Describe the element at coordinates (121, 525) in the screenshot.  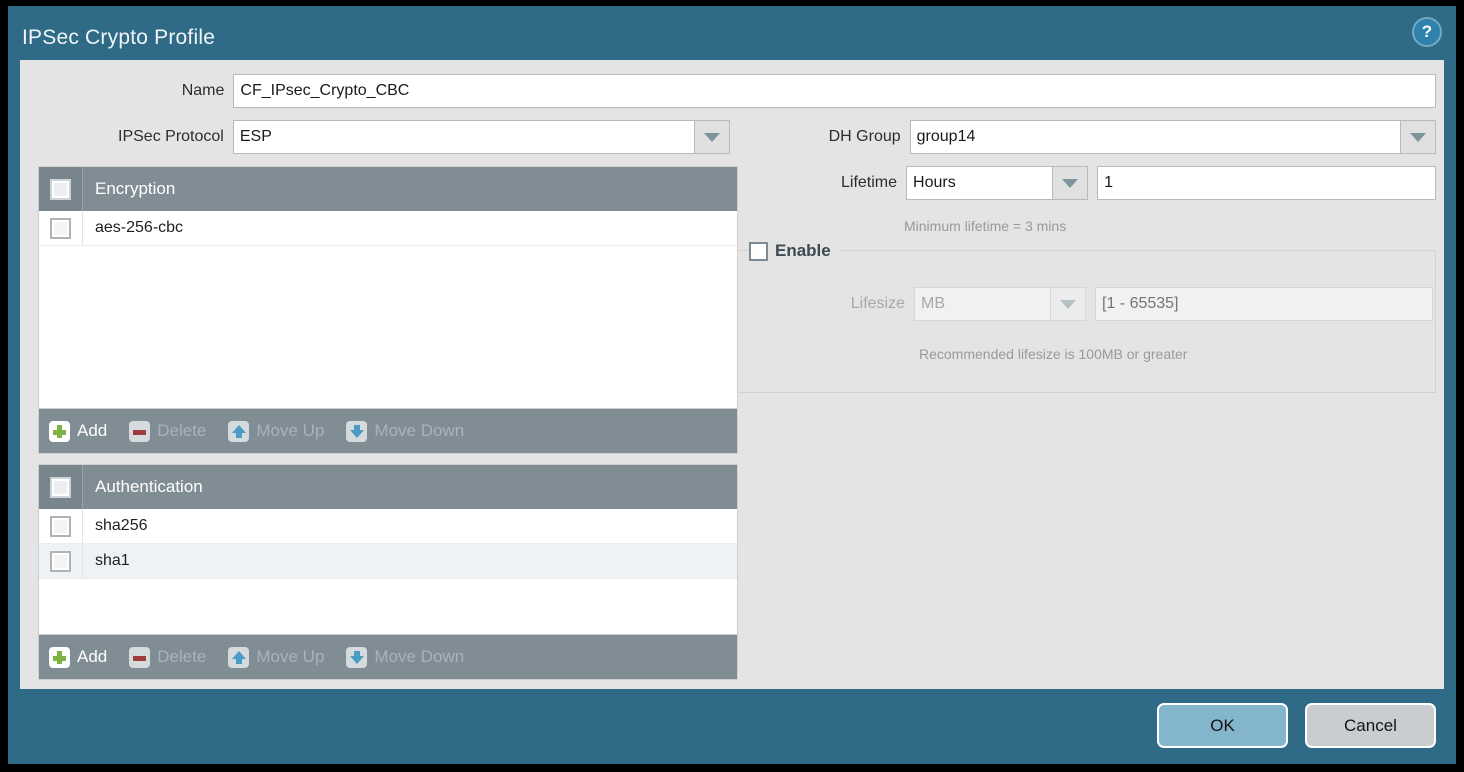
I see `authentication-row-label: sha256` at that location.